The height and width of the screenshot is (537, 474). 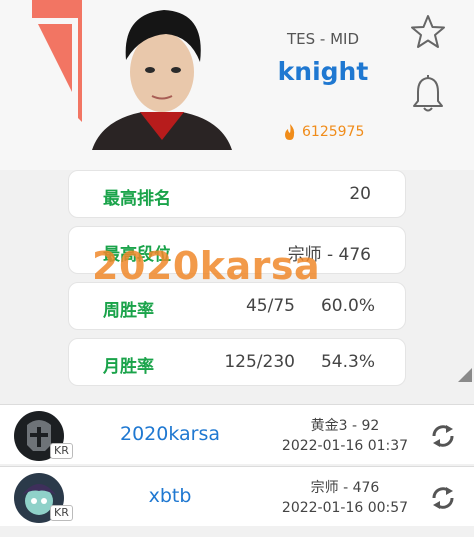 I want to click on watermark: 2020karsa, so click(x=206, y=266).